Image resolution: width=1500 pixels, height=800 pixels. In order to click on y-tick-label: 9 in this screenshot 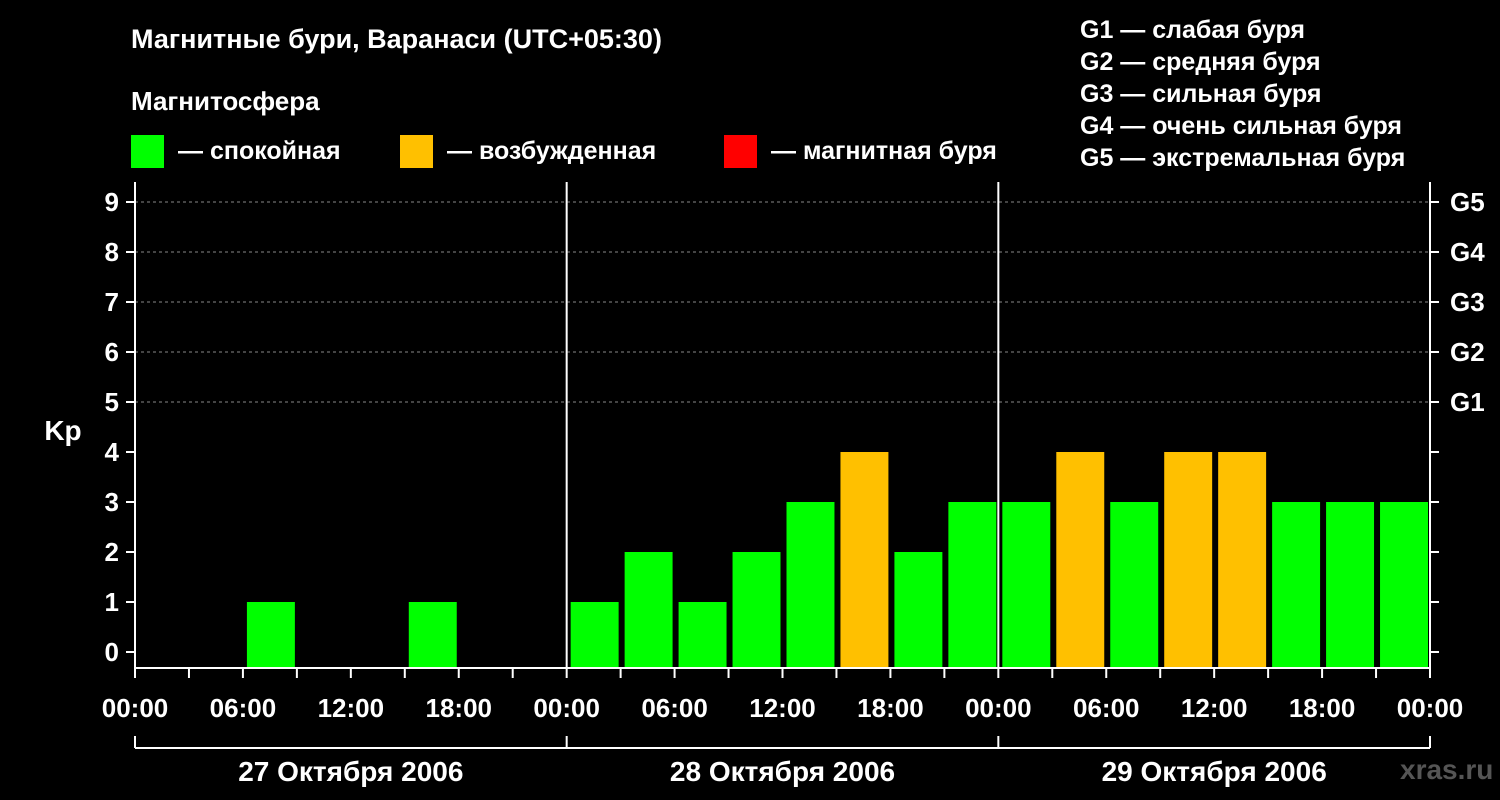, I will do `click(112, 202)`.